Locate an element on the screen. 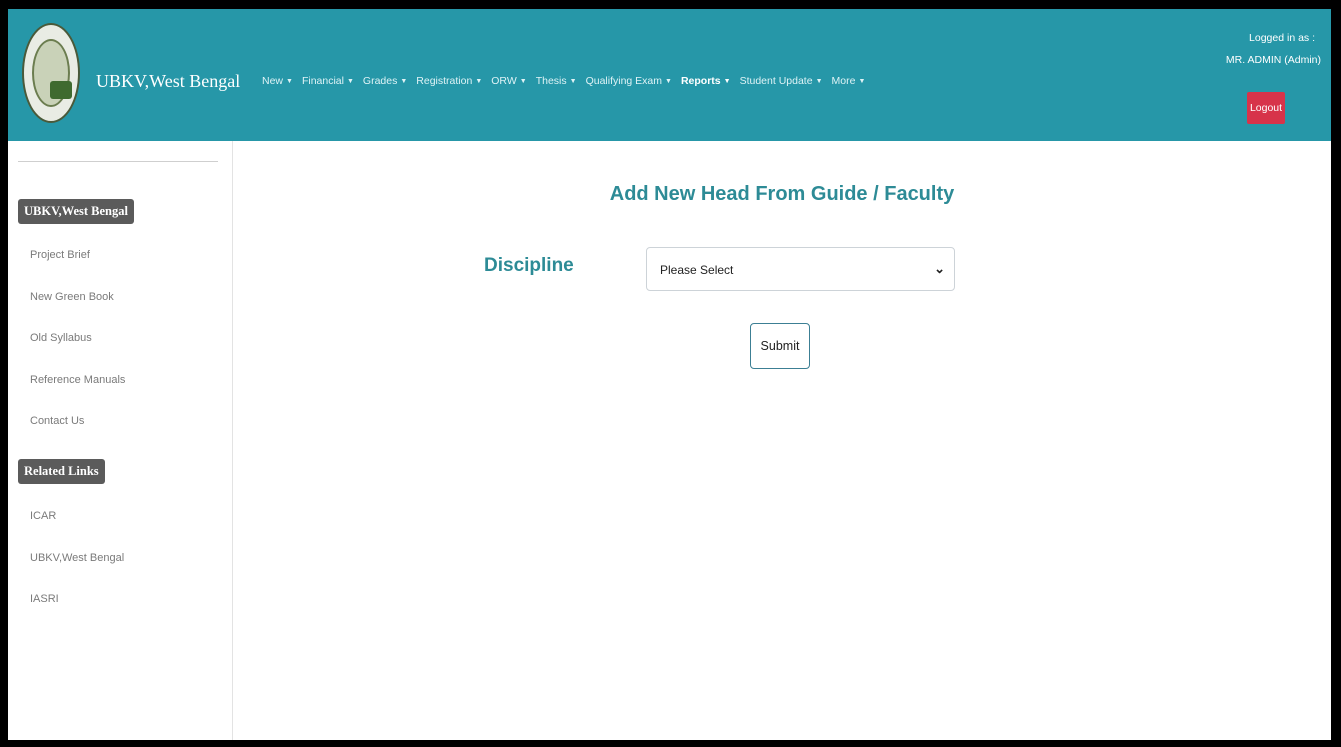 This screenshot has width=1341, height=747. nav-item-new: New ▼ is located at coordinates (277, 81).